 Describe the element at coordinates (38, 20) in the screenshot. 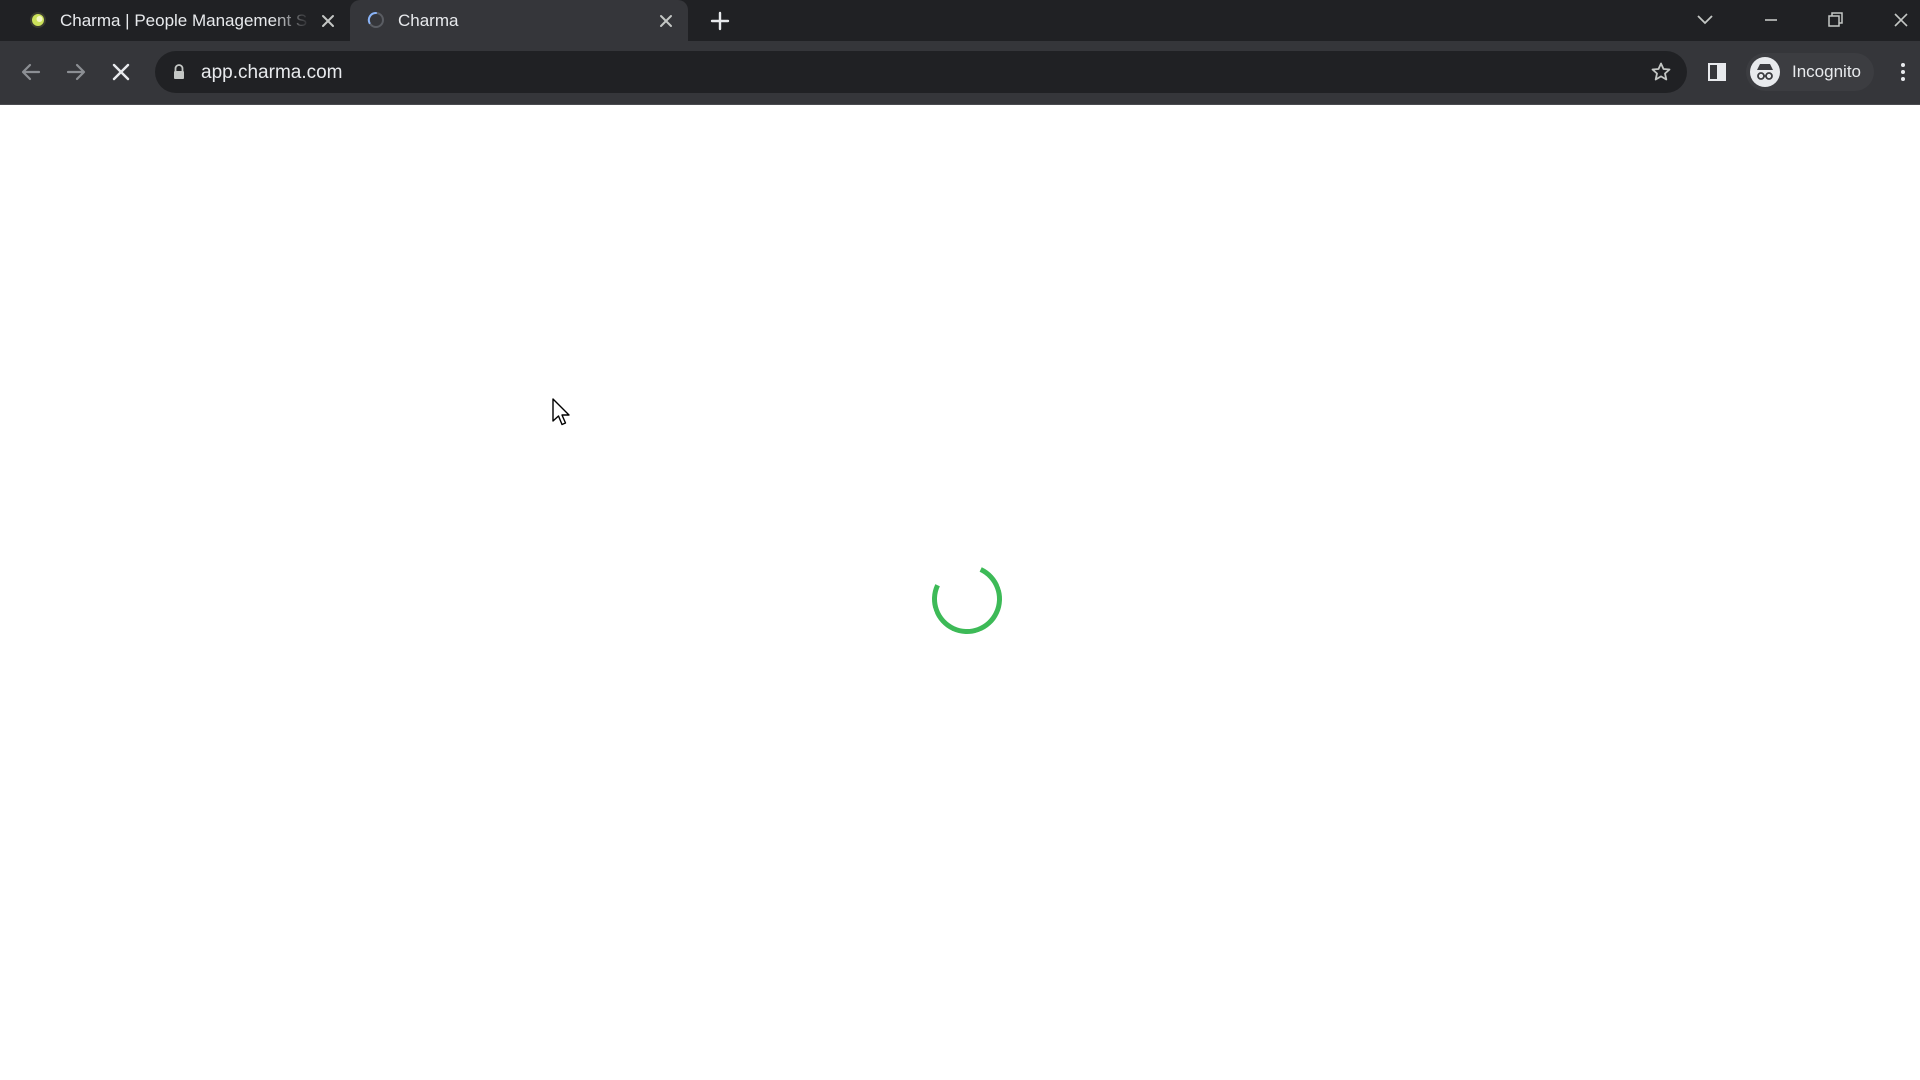

I see `charma-logo-icon` at that location.